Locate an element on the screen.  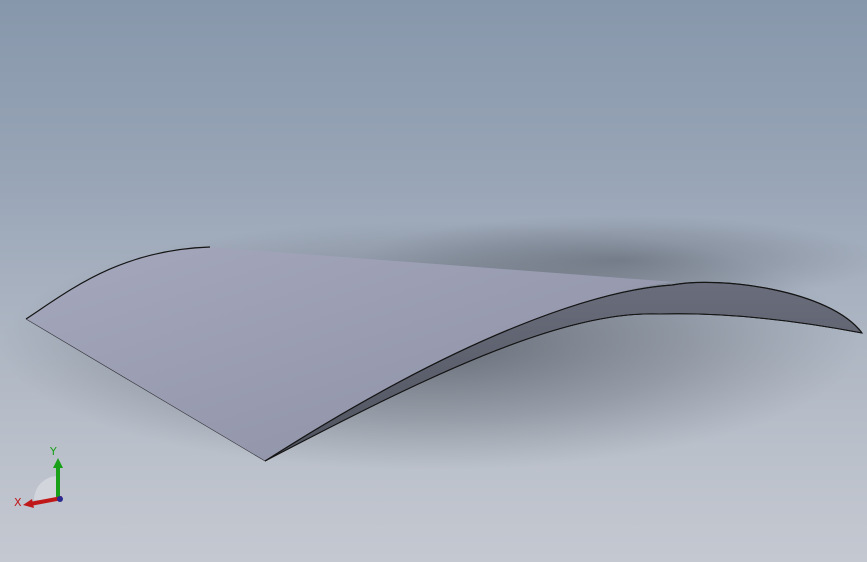
triad-x-arrow-icon is located at coordinates (28, 503).